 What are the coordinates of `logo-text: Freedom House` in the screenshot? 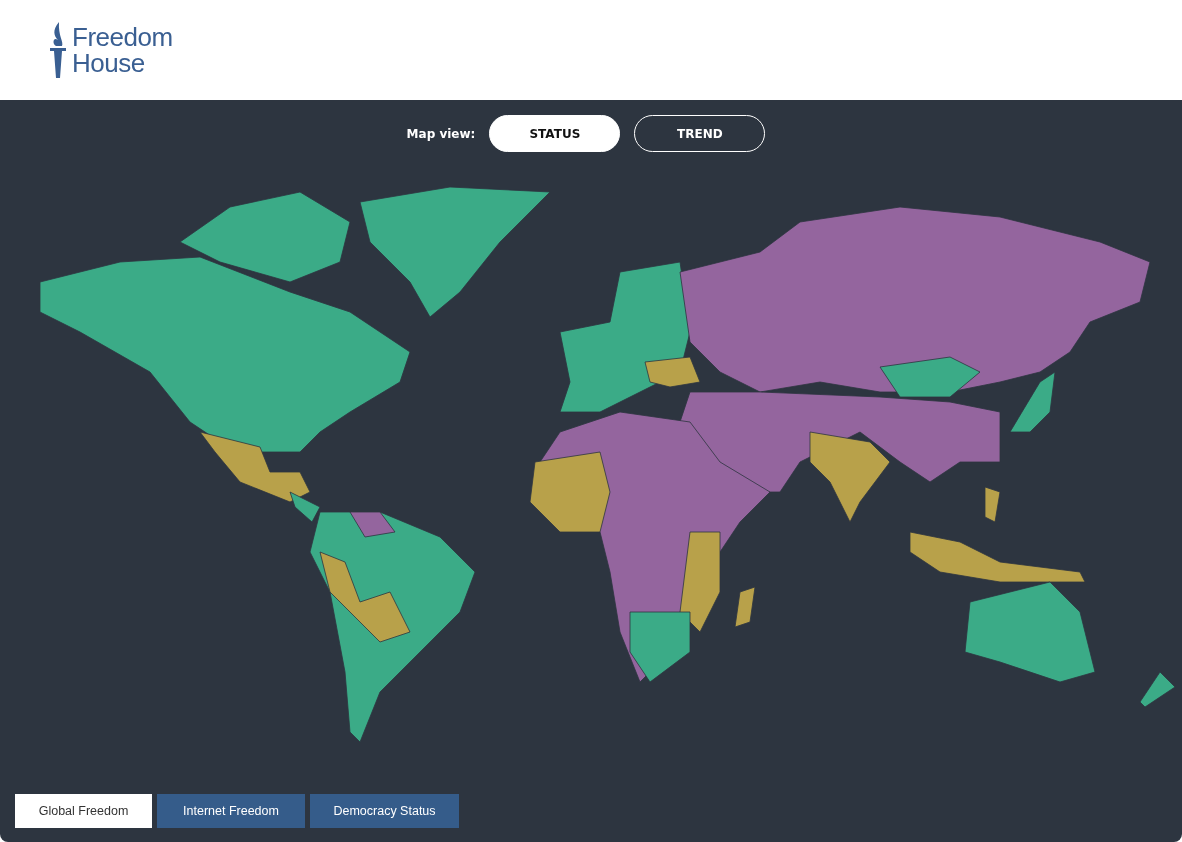 It's located at (122, 50).